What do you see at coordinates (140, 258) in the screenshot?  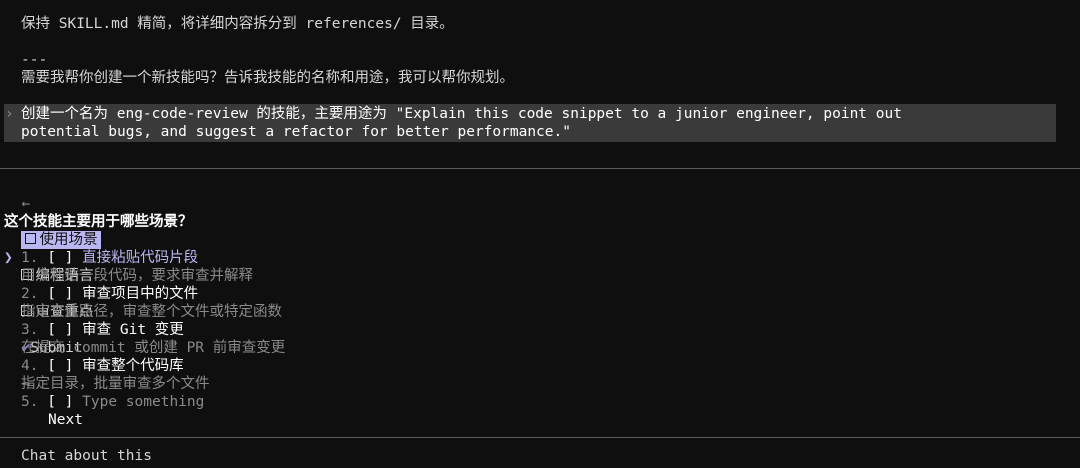 I see `option-title: 直接粘贴代码片段` at bounding box center [140, 258].